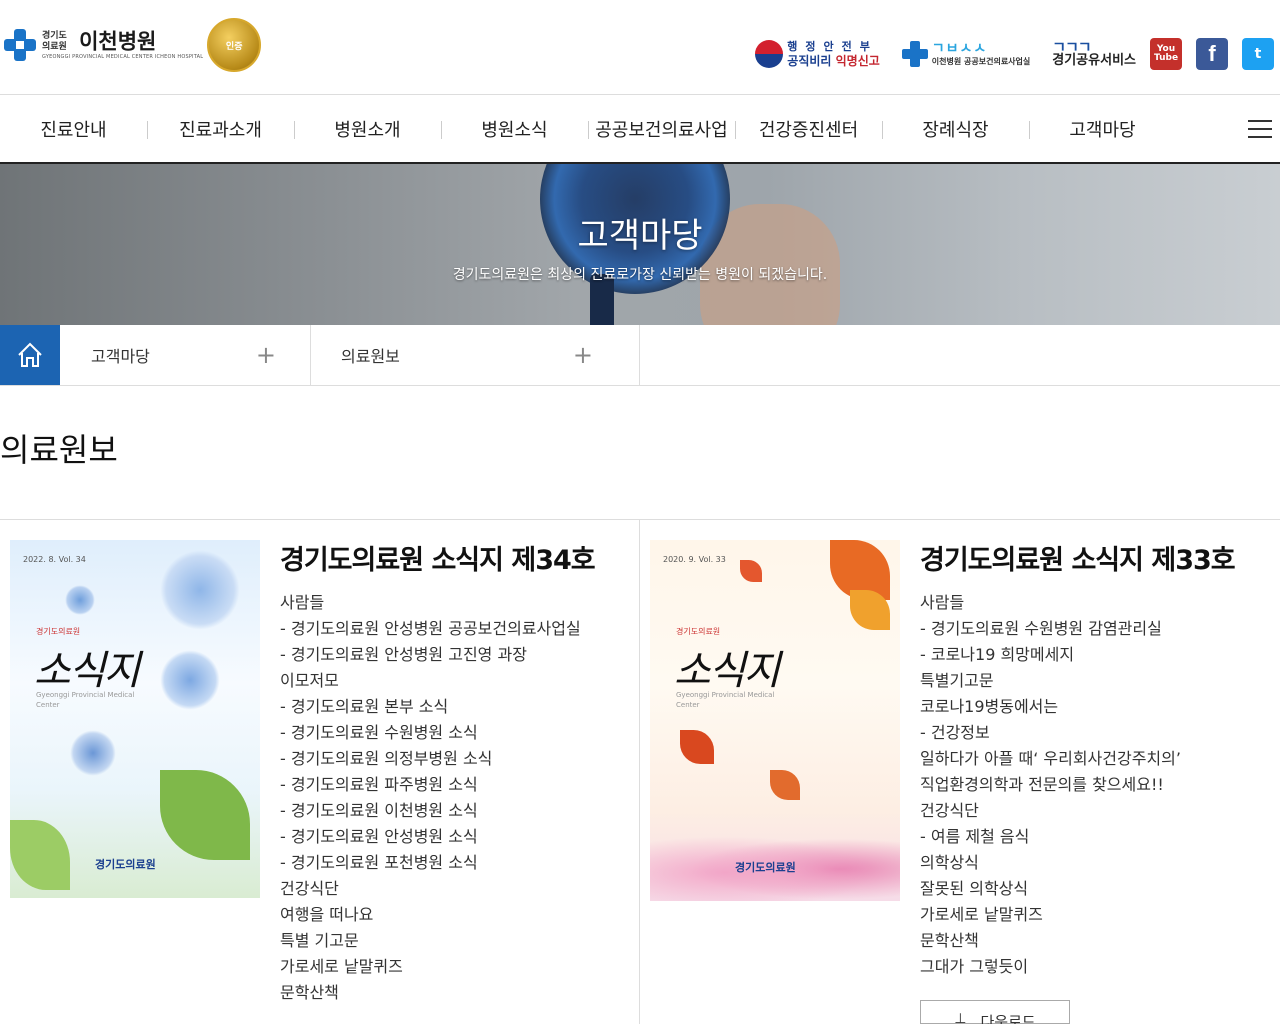 Image resolution: width=1280 pixels, height=1024 pixels. Describe the element at coordinates (1078, 557) in the screenshot. I see `newsletter-title-33: 경기도의료원 소식지 제33호` at that location.